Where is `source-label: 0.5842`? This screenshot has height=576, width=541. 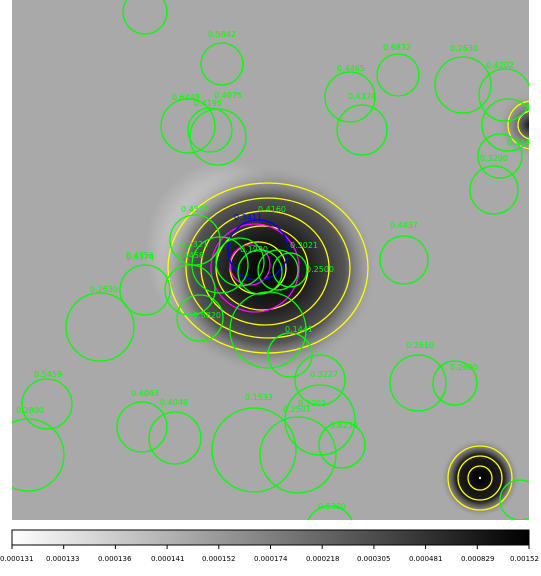
source-label: 0.5842 is located at coordinates (222, 34).